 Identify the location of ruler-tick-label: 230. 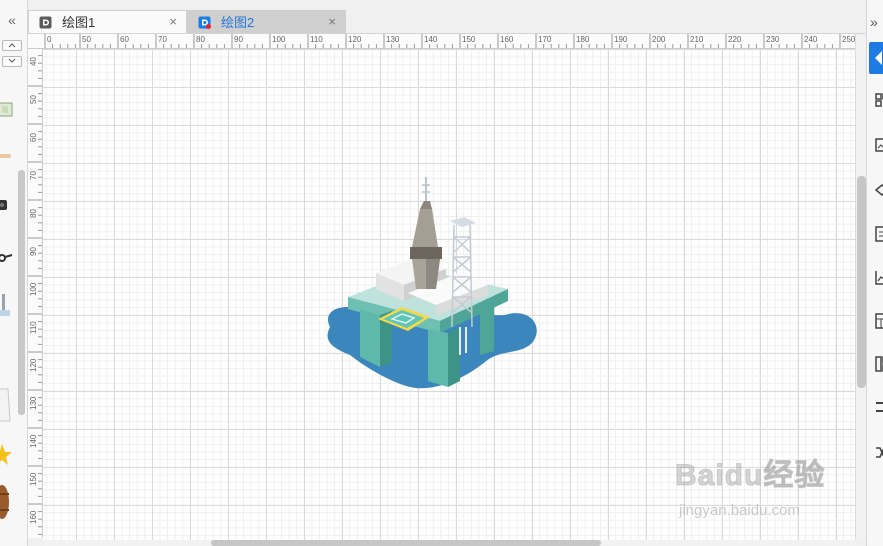
(773, 39).